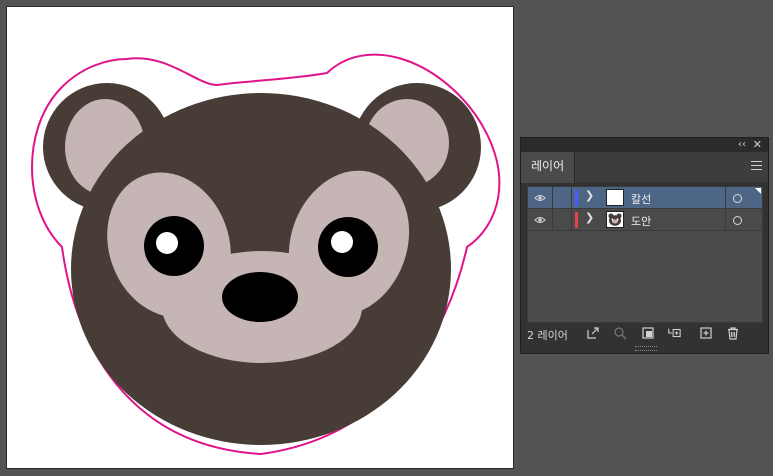  I want to click on panel-tabbar: 레이어, so click(644, 167).